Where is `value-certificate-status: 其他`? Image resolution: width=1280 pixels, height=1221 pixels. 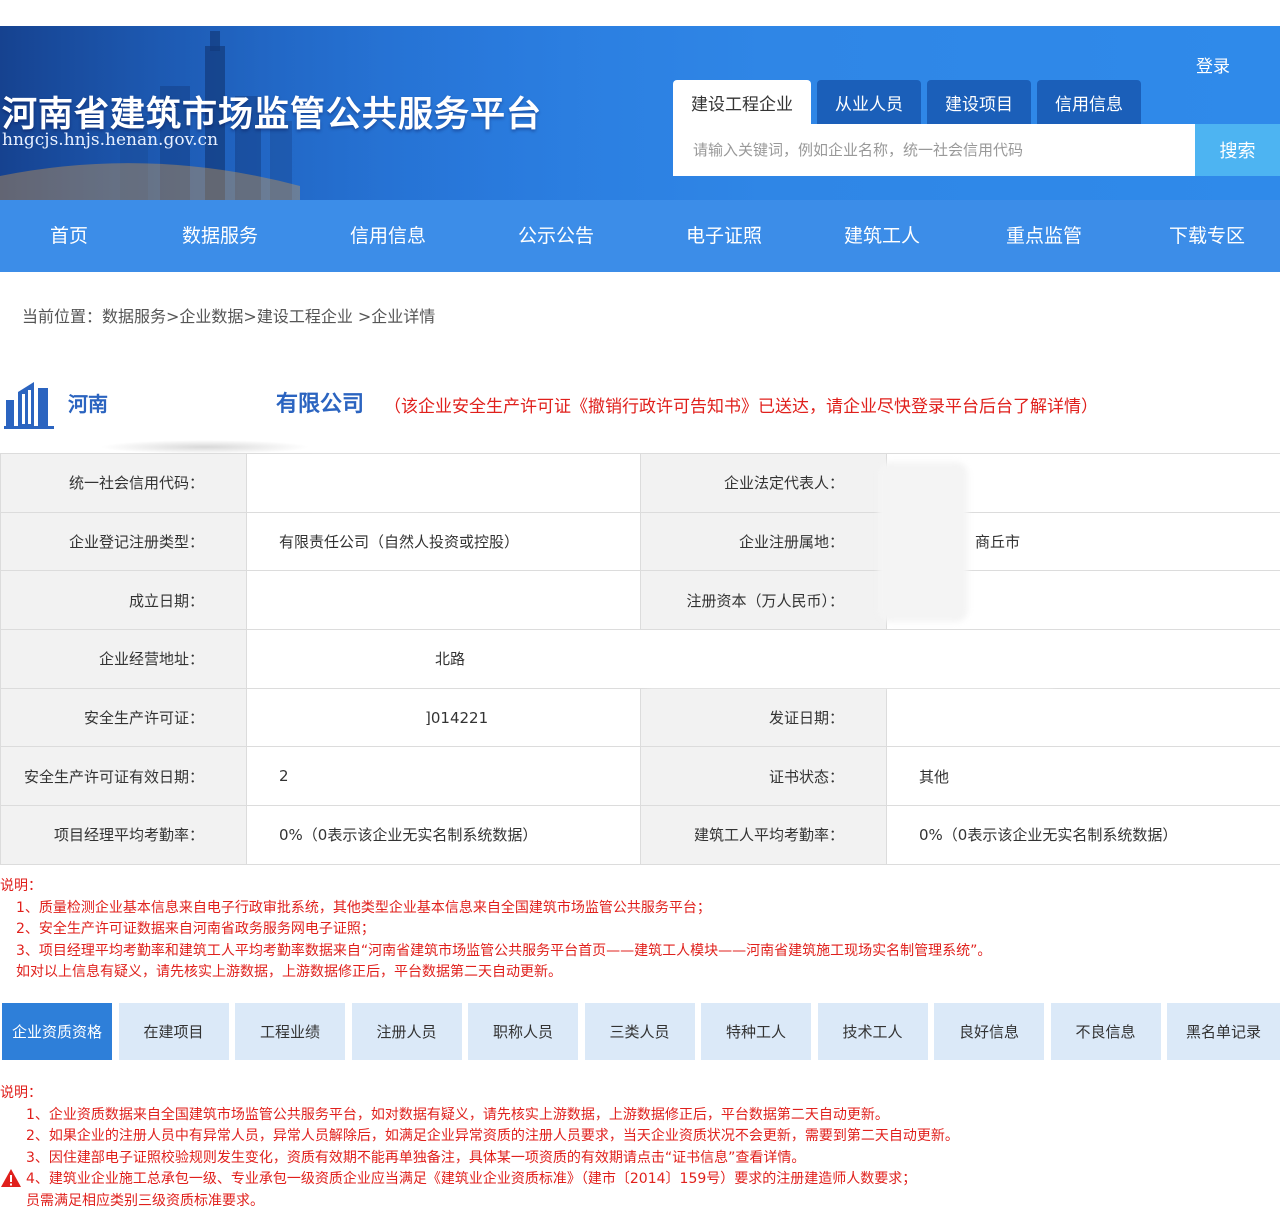
value-certificate-status: 其他 is located at coordinates (1083, 776).